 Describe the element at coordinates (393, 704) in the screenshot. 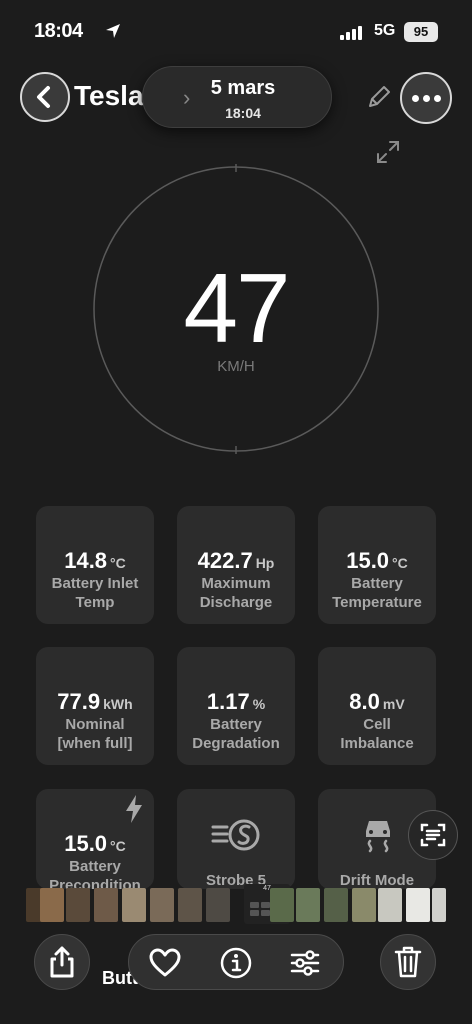

I see `card-unit: mV` at that location.